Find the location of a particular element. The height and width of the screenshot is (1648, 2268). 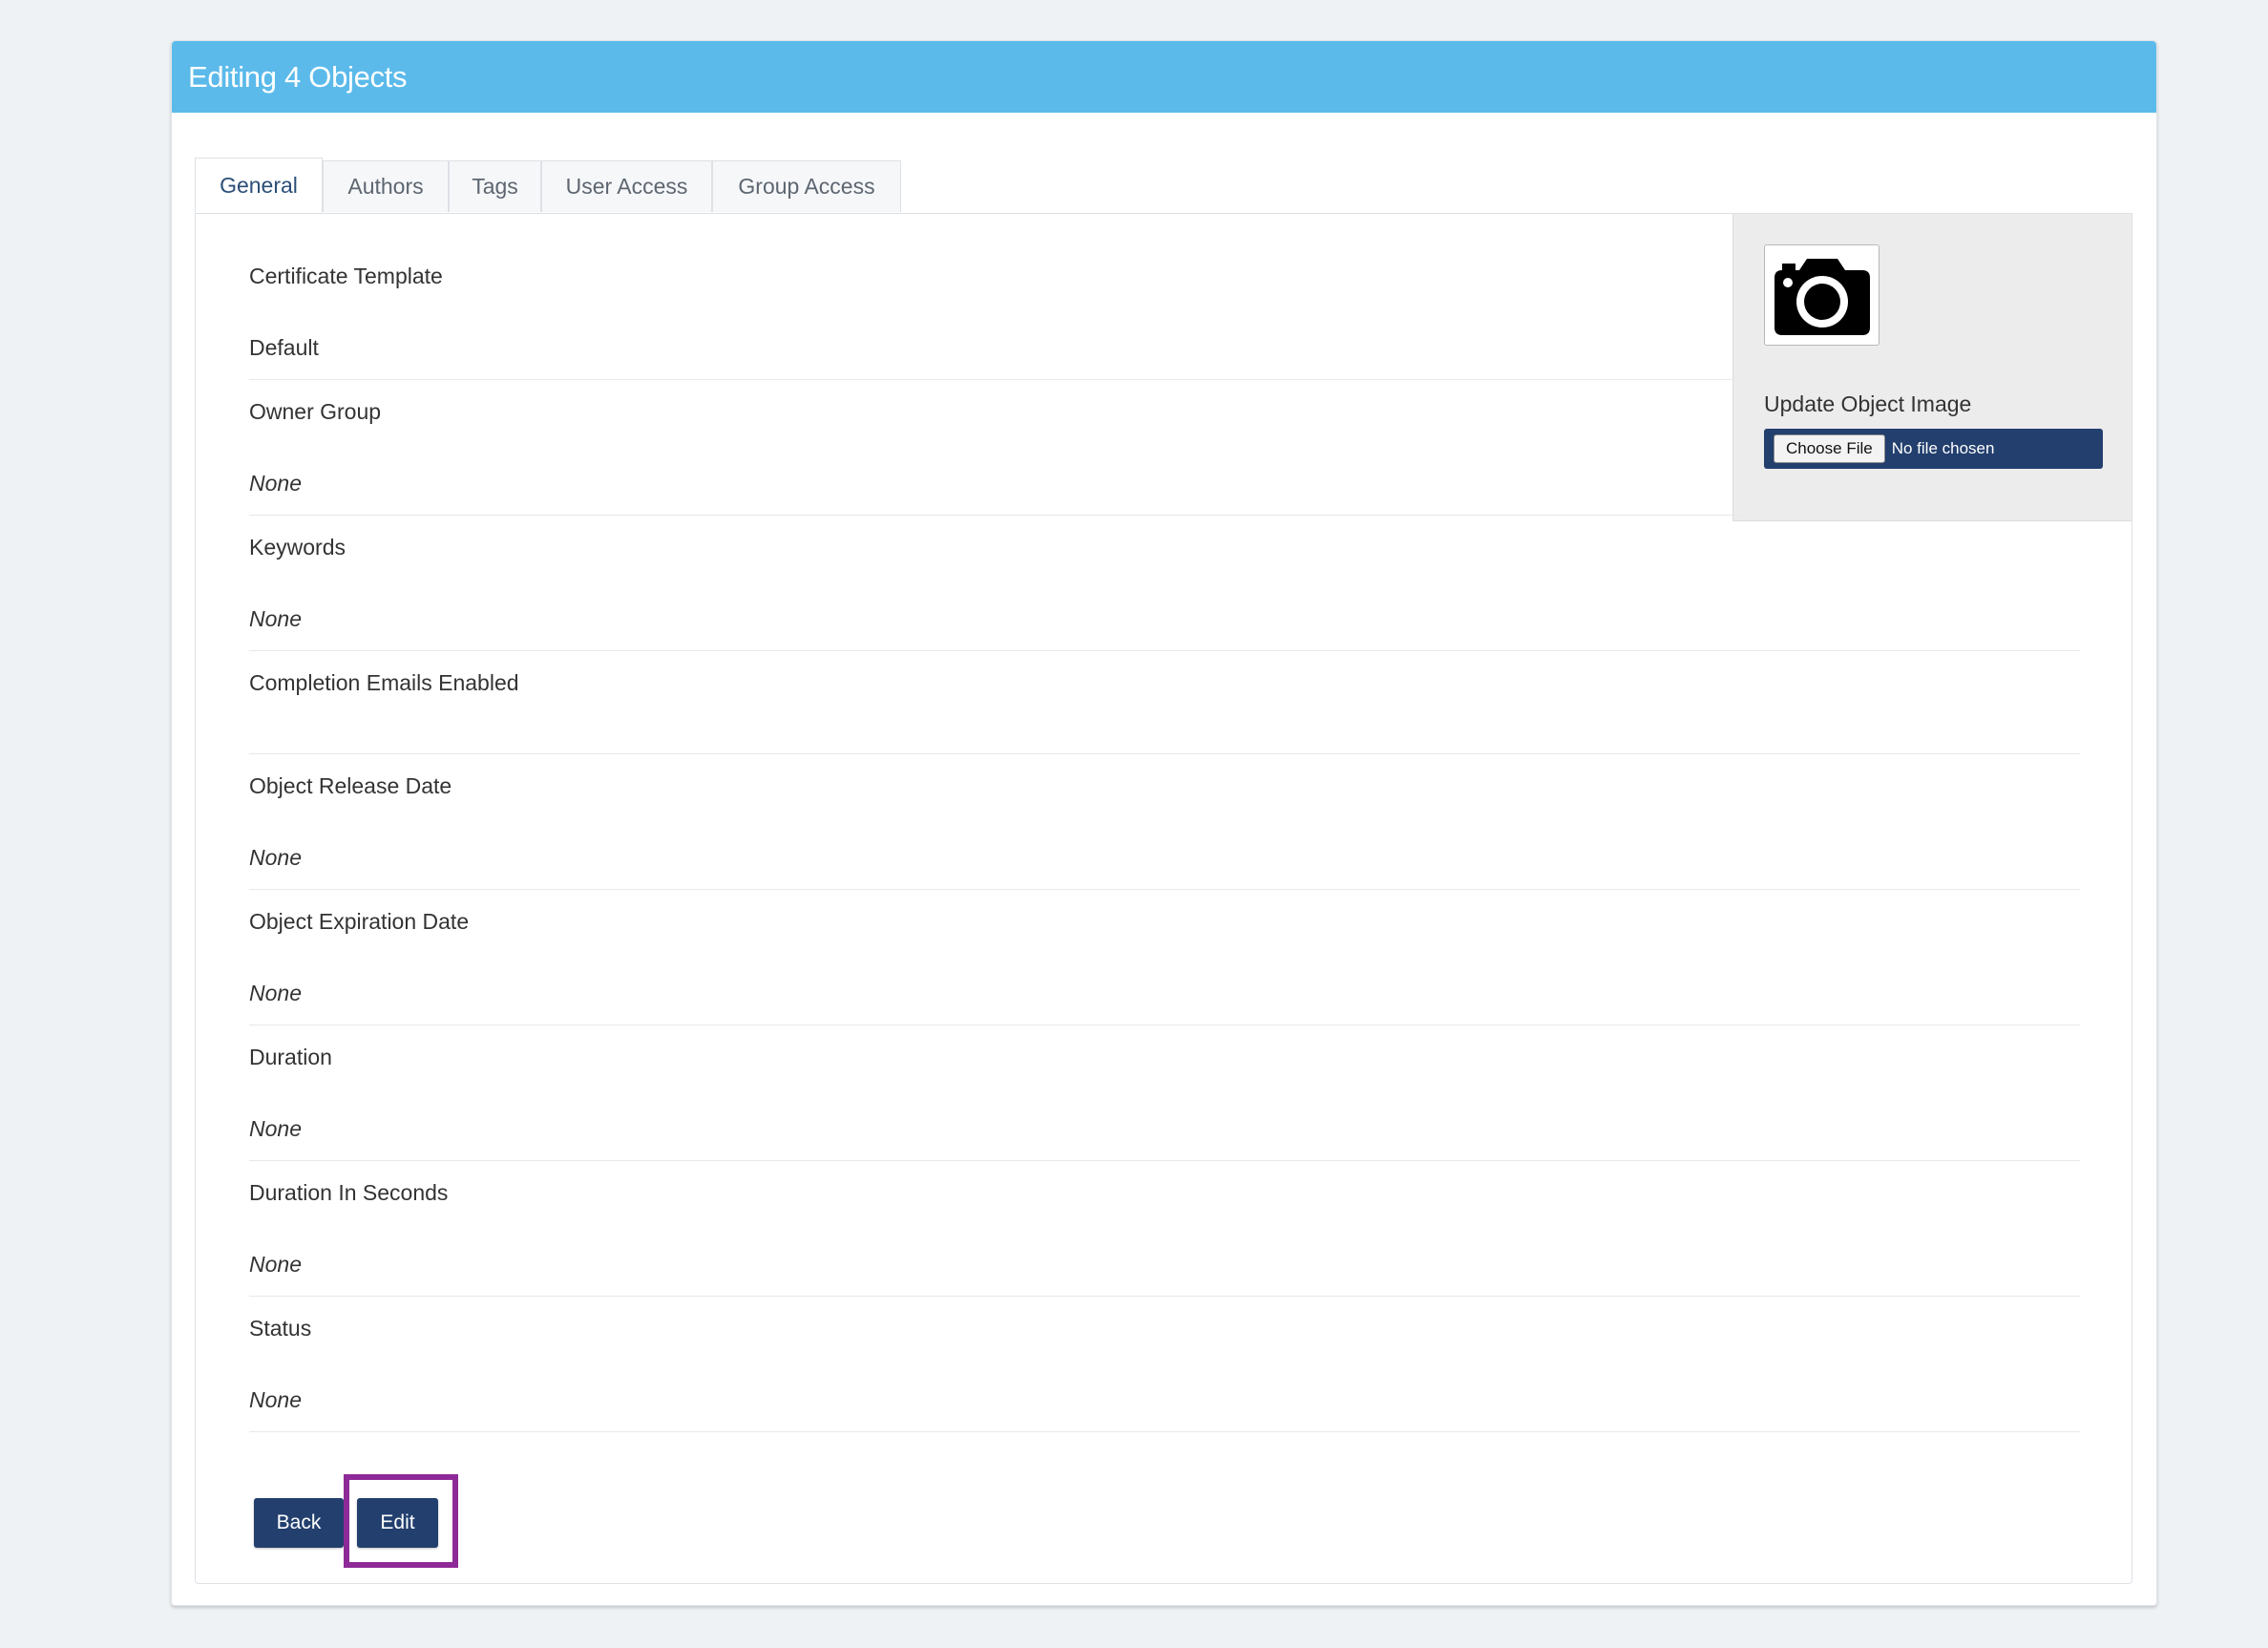

field-object-release-date: Object Release Date None is located at coordinates (1164, 822).